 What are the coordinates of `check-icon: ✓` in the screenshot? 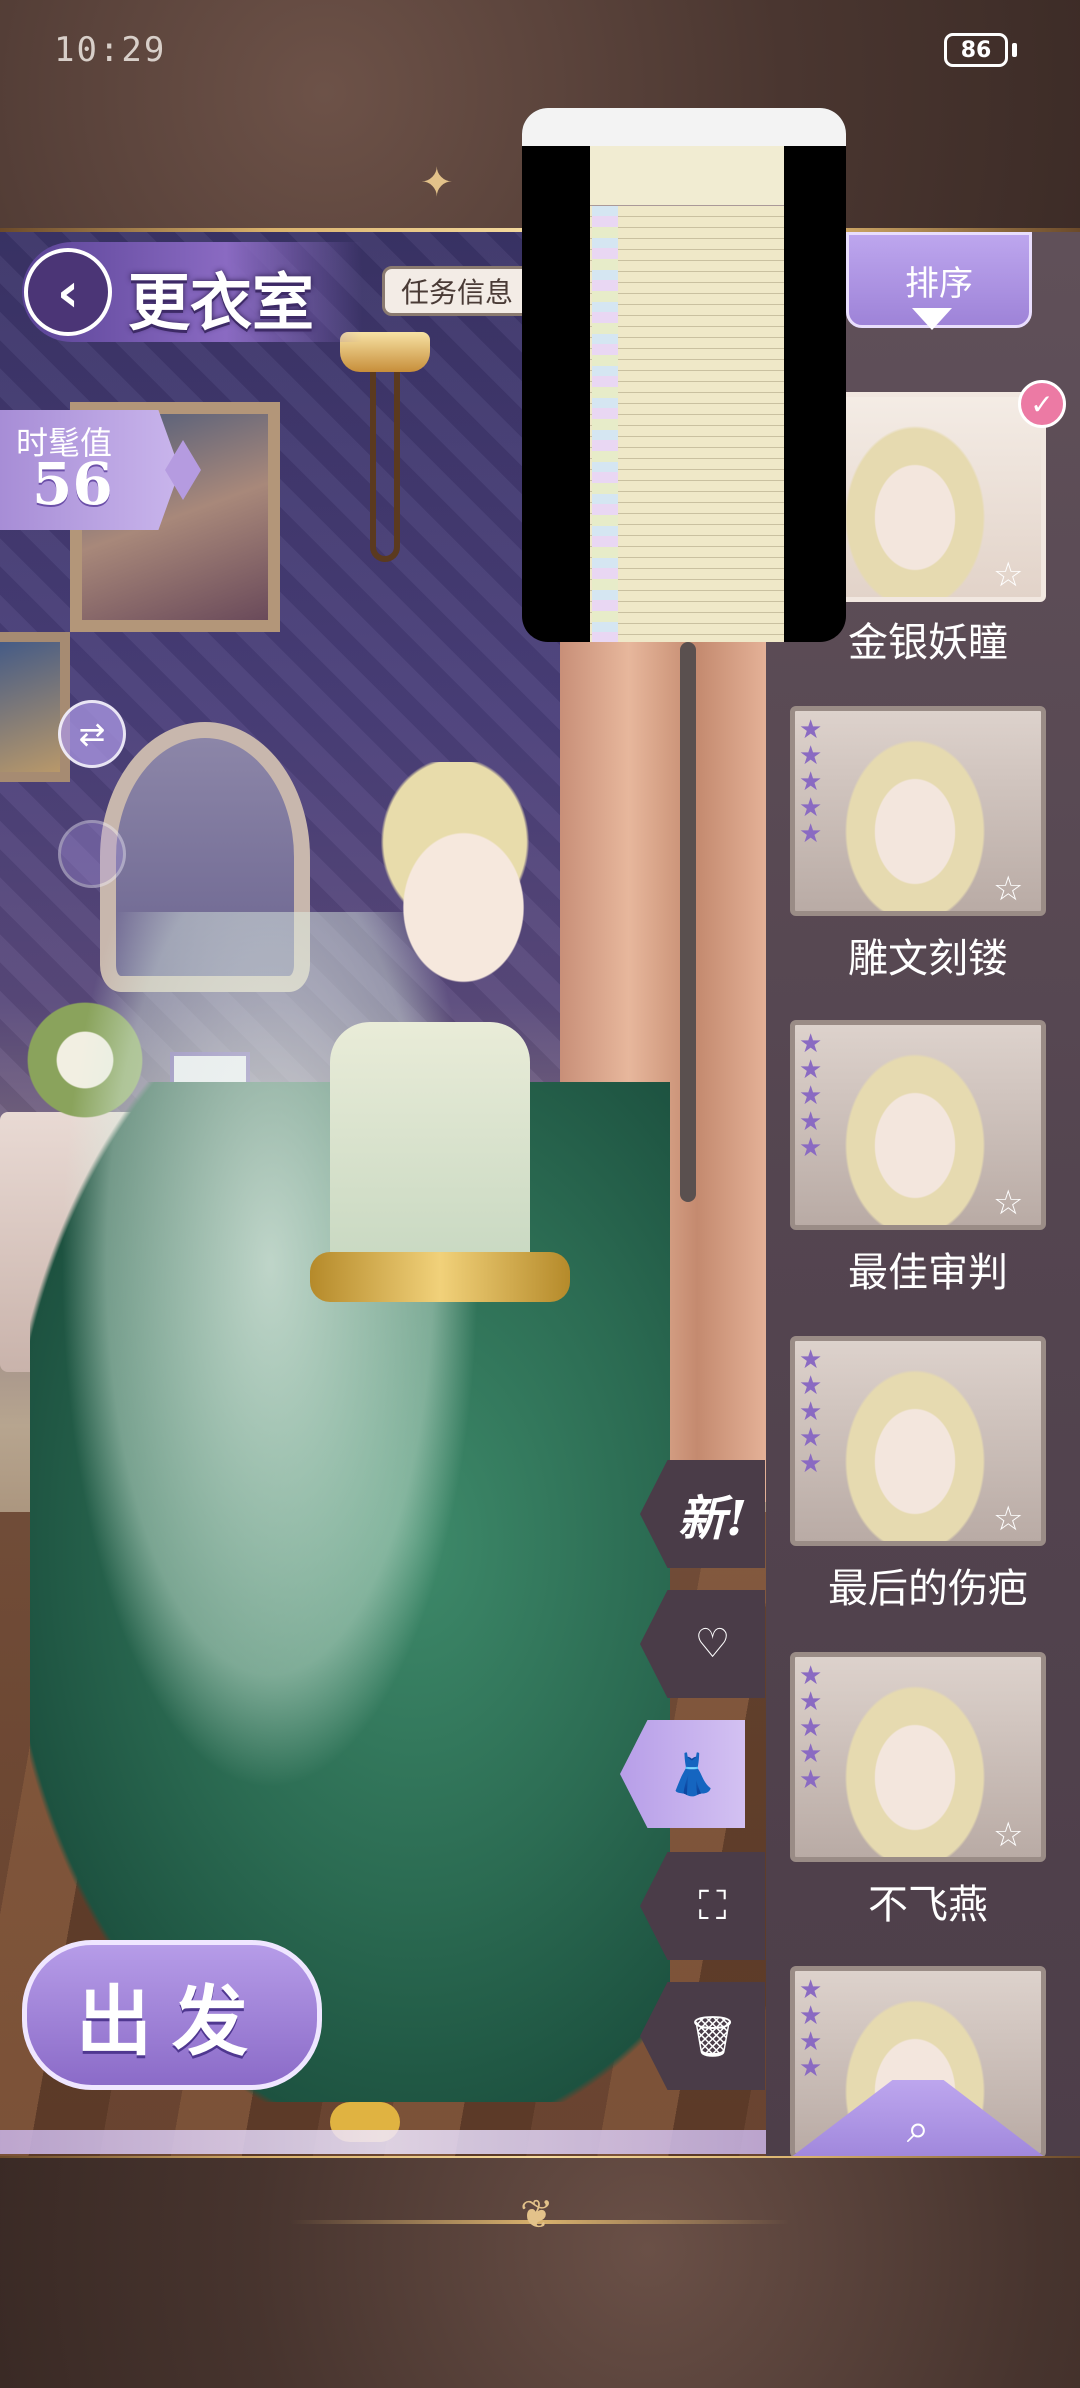 It's located at (1042, 404).